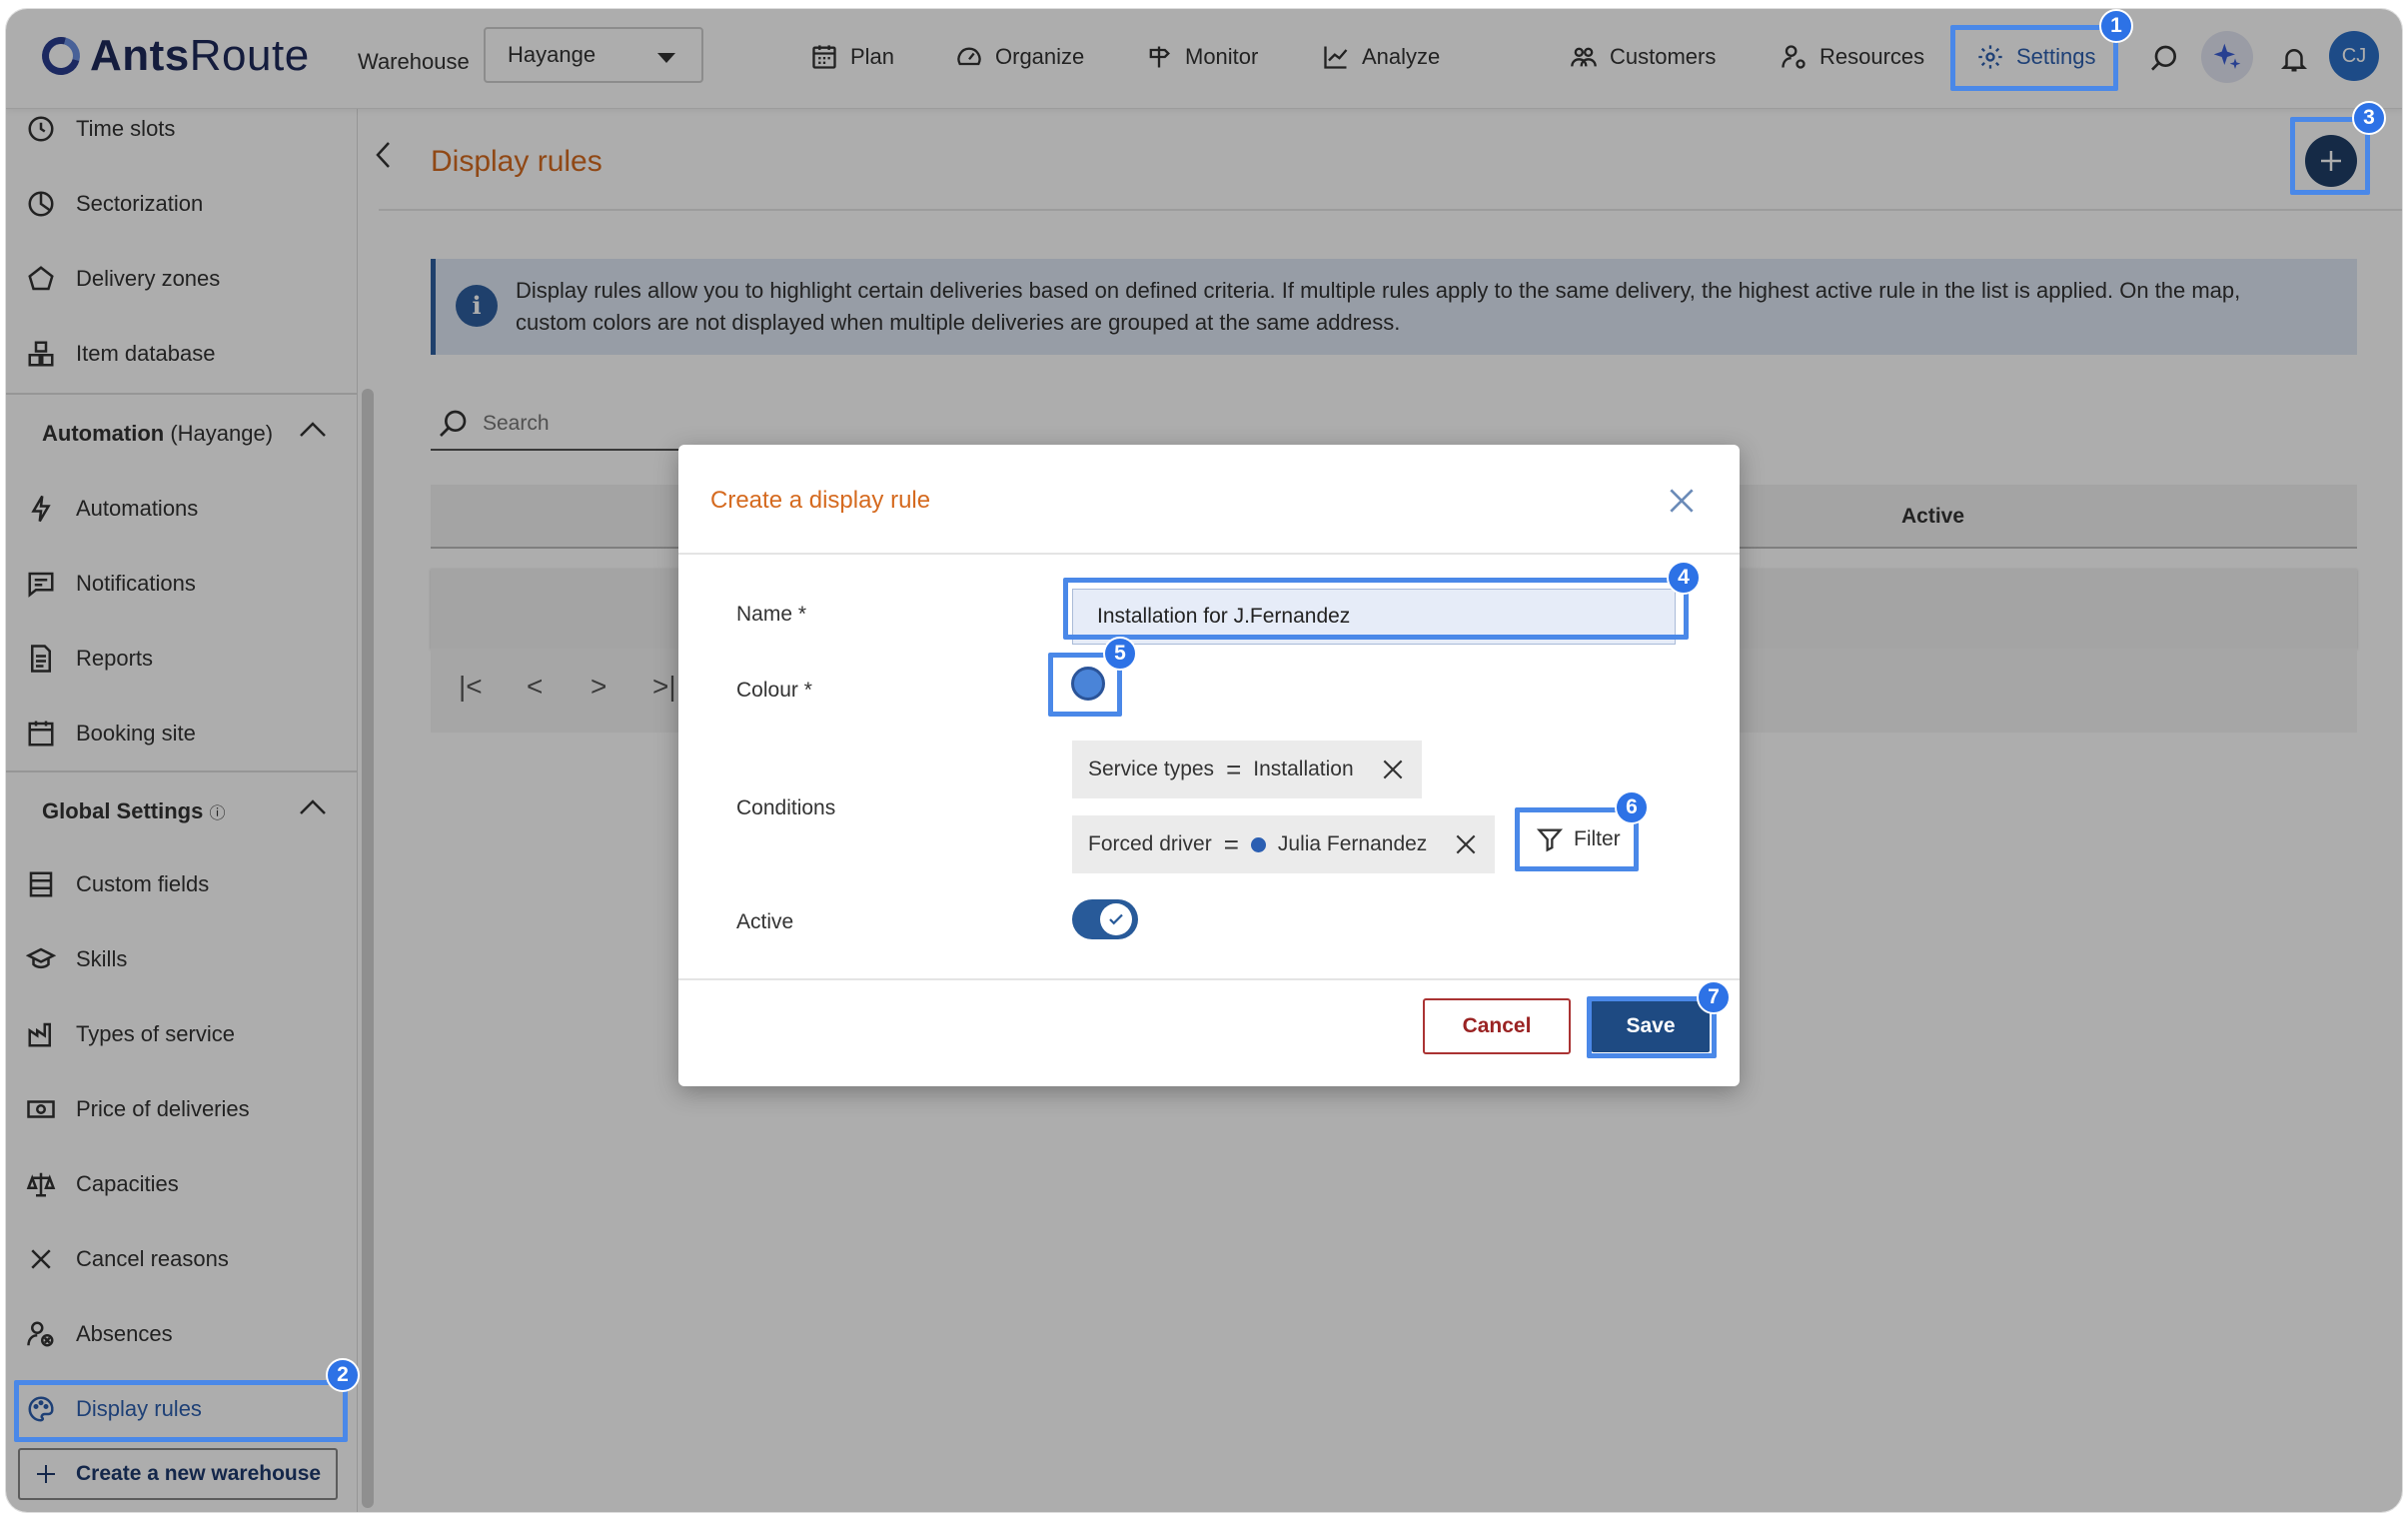 The height and width of the screenshot is (1520, 2408). I want to click on condition-chip: Service types = Installation, so click(1247, 769).